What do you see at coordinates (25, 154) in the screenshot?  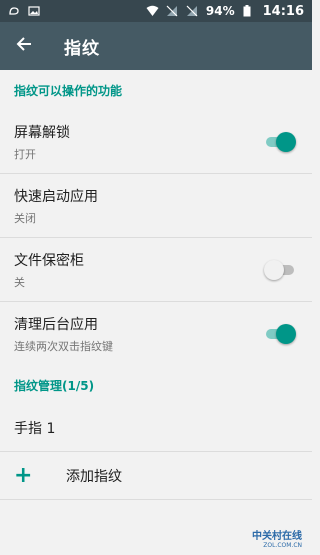 I see `setting-subtitle: 打开` at bounding box center [25, 154].